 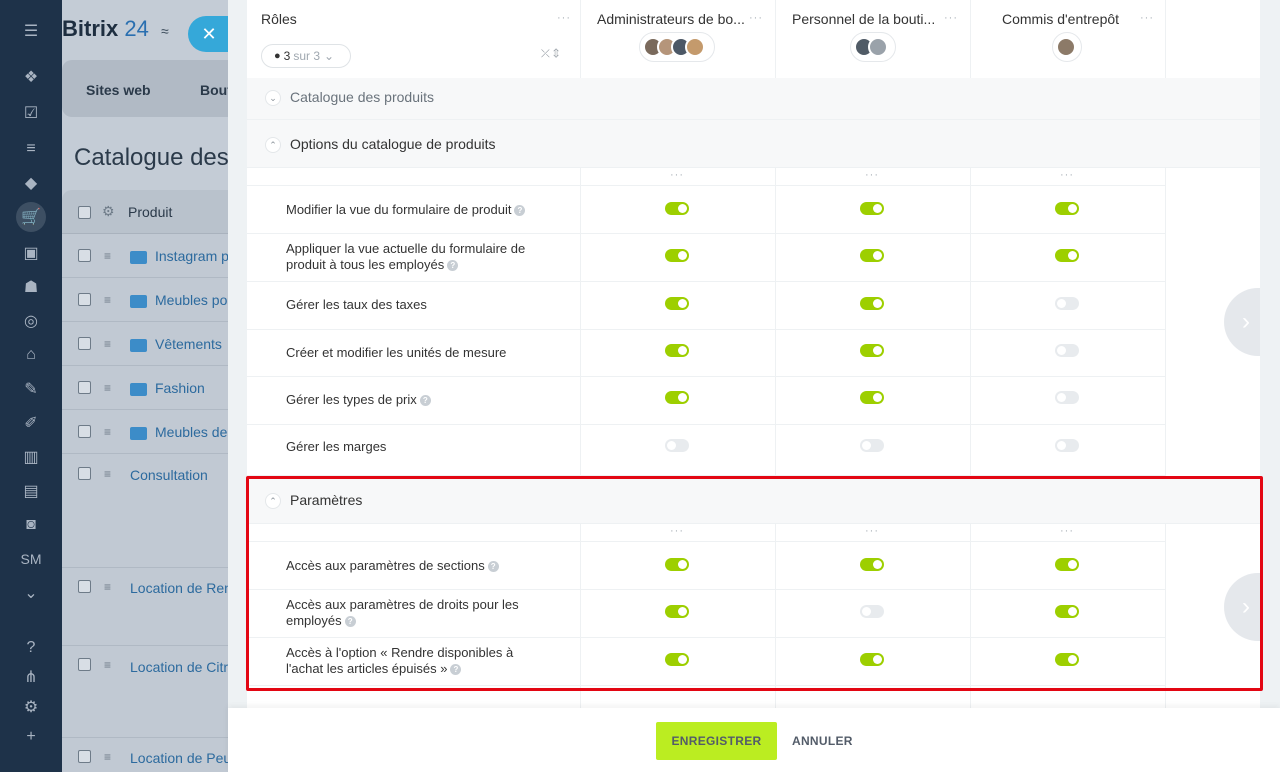 What do you see at coordinates (31, 525) in the screenshot?
I see `video-icon: ◙` at bounding box center [31, 525].